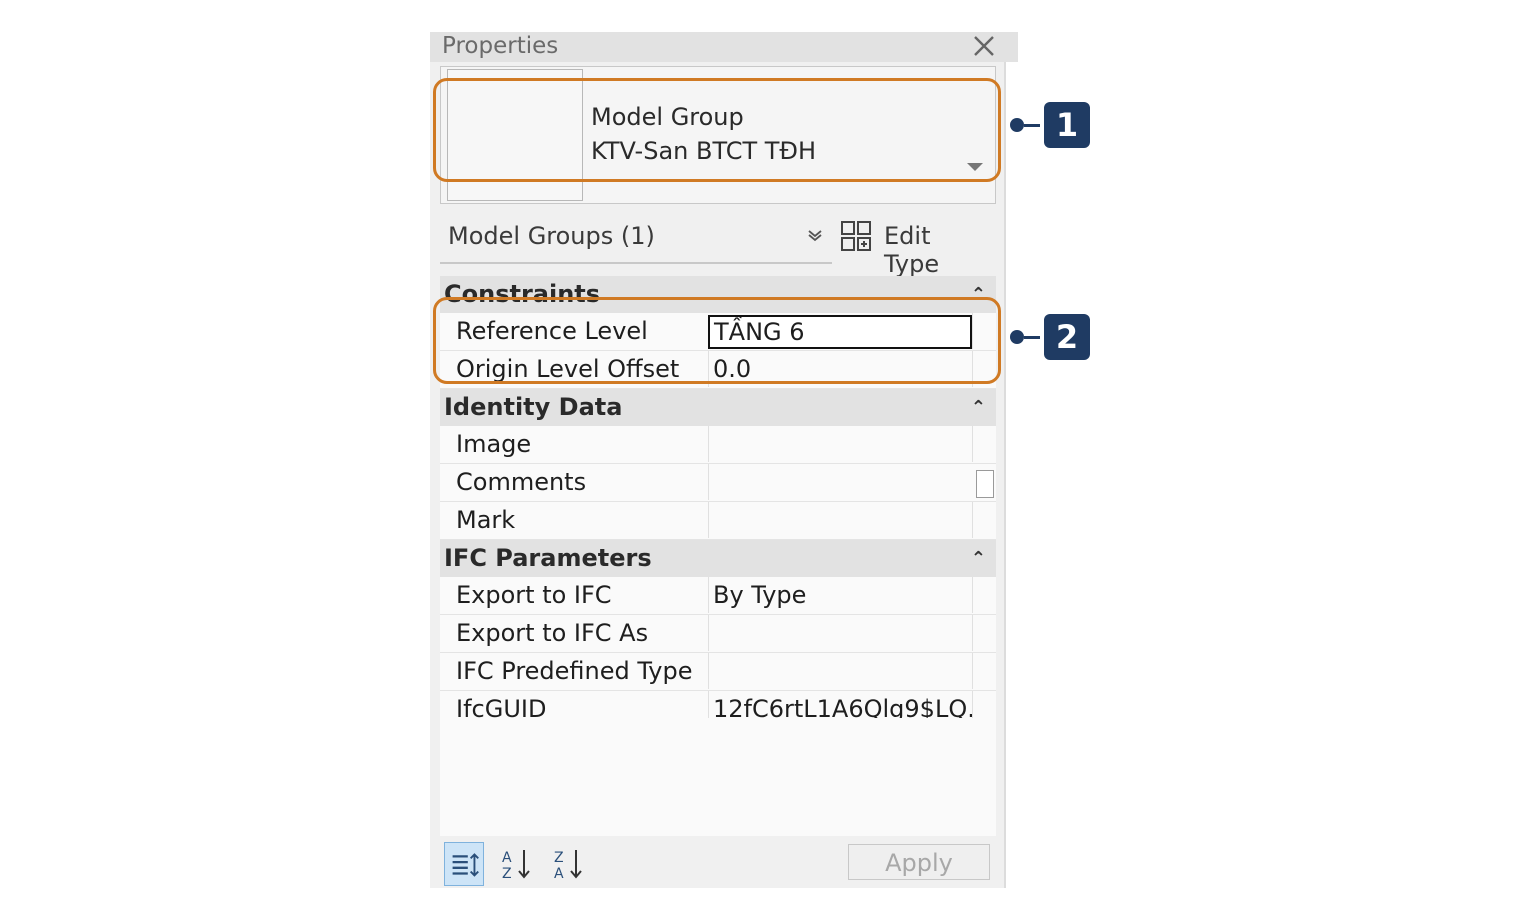 The image size is (1520, 921). Describe the element at coordinates (840, 595) in the screenshot. I see `export-to-ifc-field: By Type` at that location.